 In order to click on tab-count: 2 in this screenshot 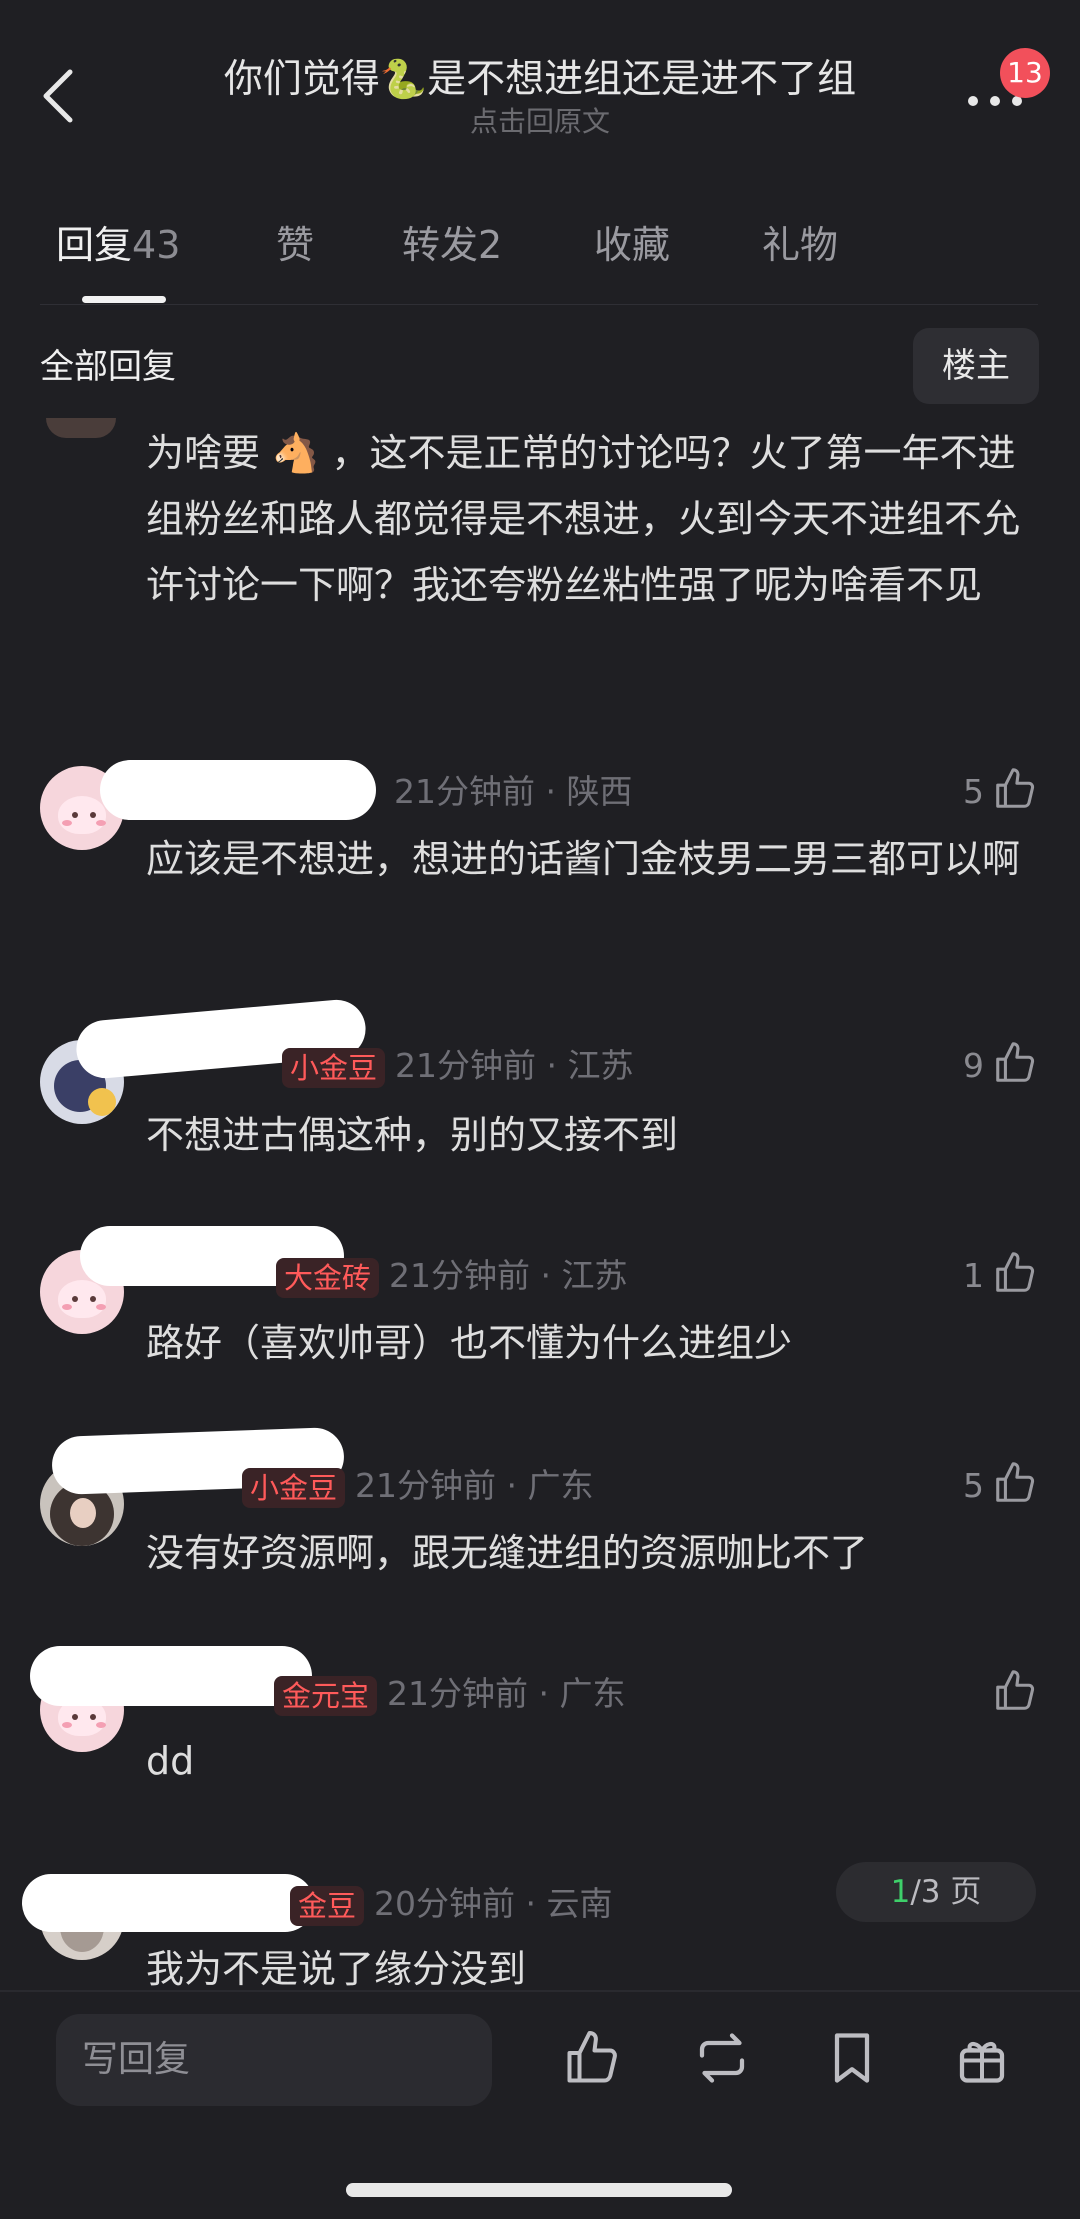, I will do `click(490, 245)`.